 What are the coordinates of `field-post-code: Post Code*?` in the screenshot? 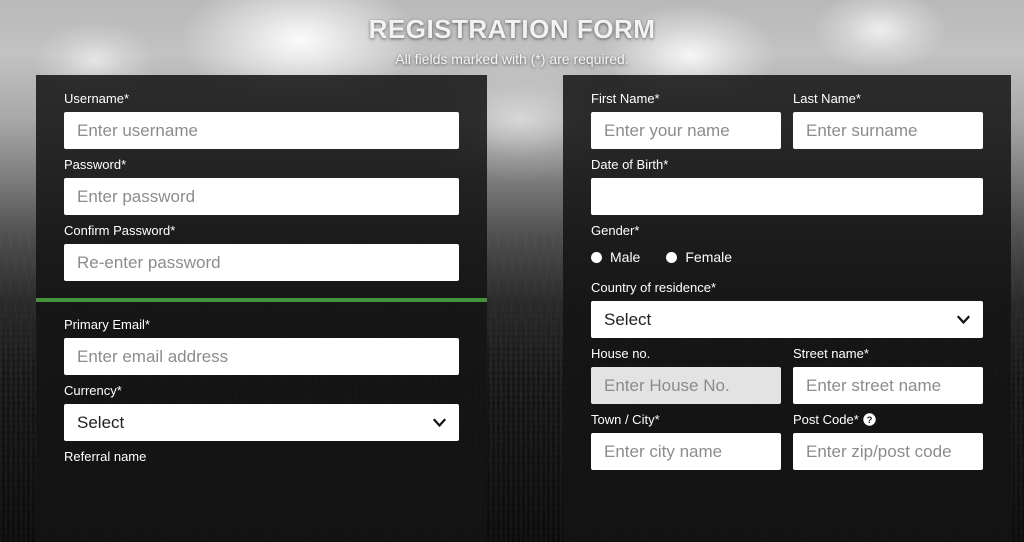 It's located at (888, 441).